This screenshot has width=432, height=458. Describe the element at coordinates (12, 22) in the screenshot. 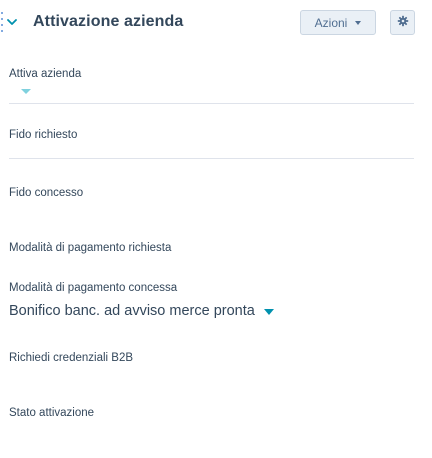

I see `chevron-down-icon` at that location.